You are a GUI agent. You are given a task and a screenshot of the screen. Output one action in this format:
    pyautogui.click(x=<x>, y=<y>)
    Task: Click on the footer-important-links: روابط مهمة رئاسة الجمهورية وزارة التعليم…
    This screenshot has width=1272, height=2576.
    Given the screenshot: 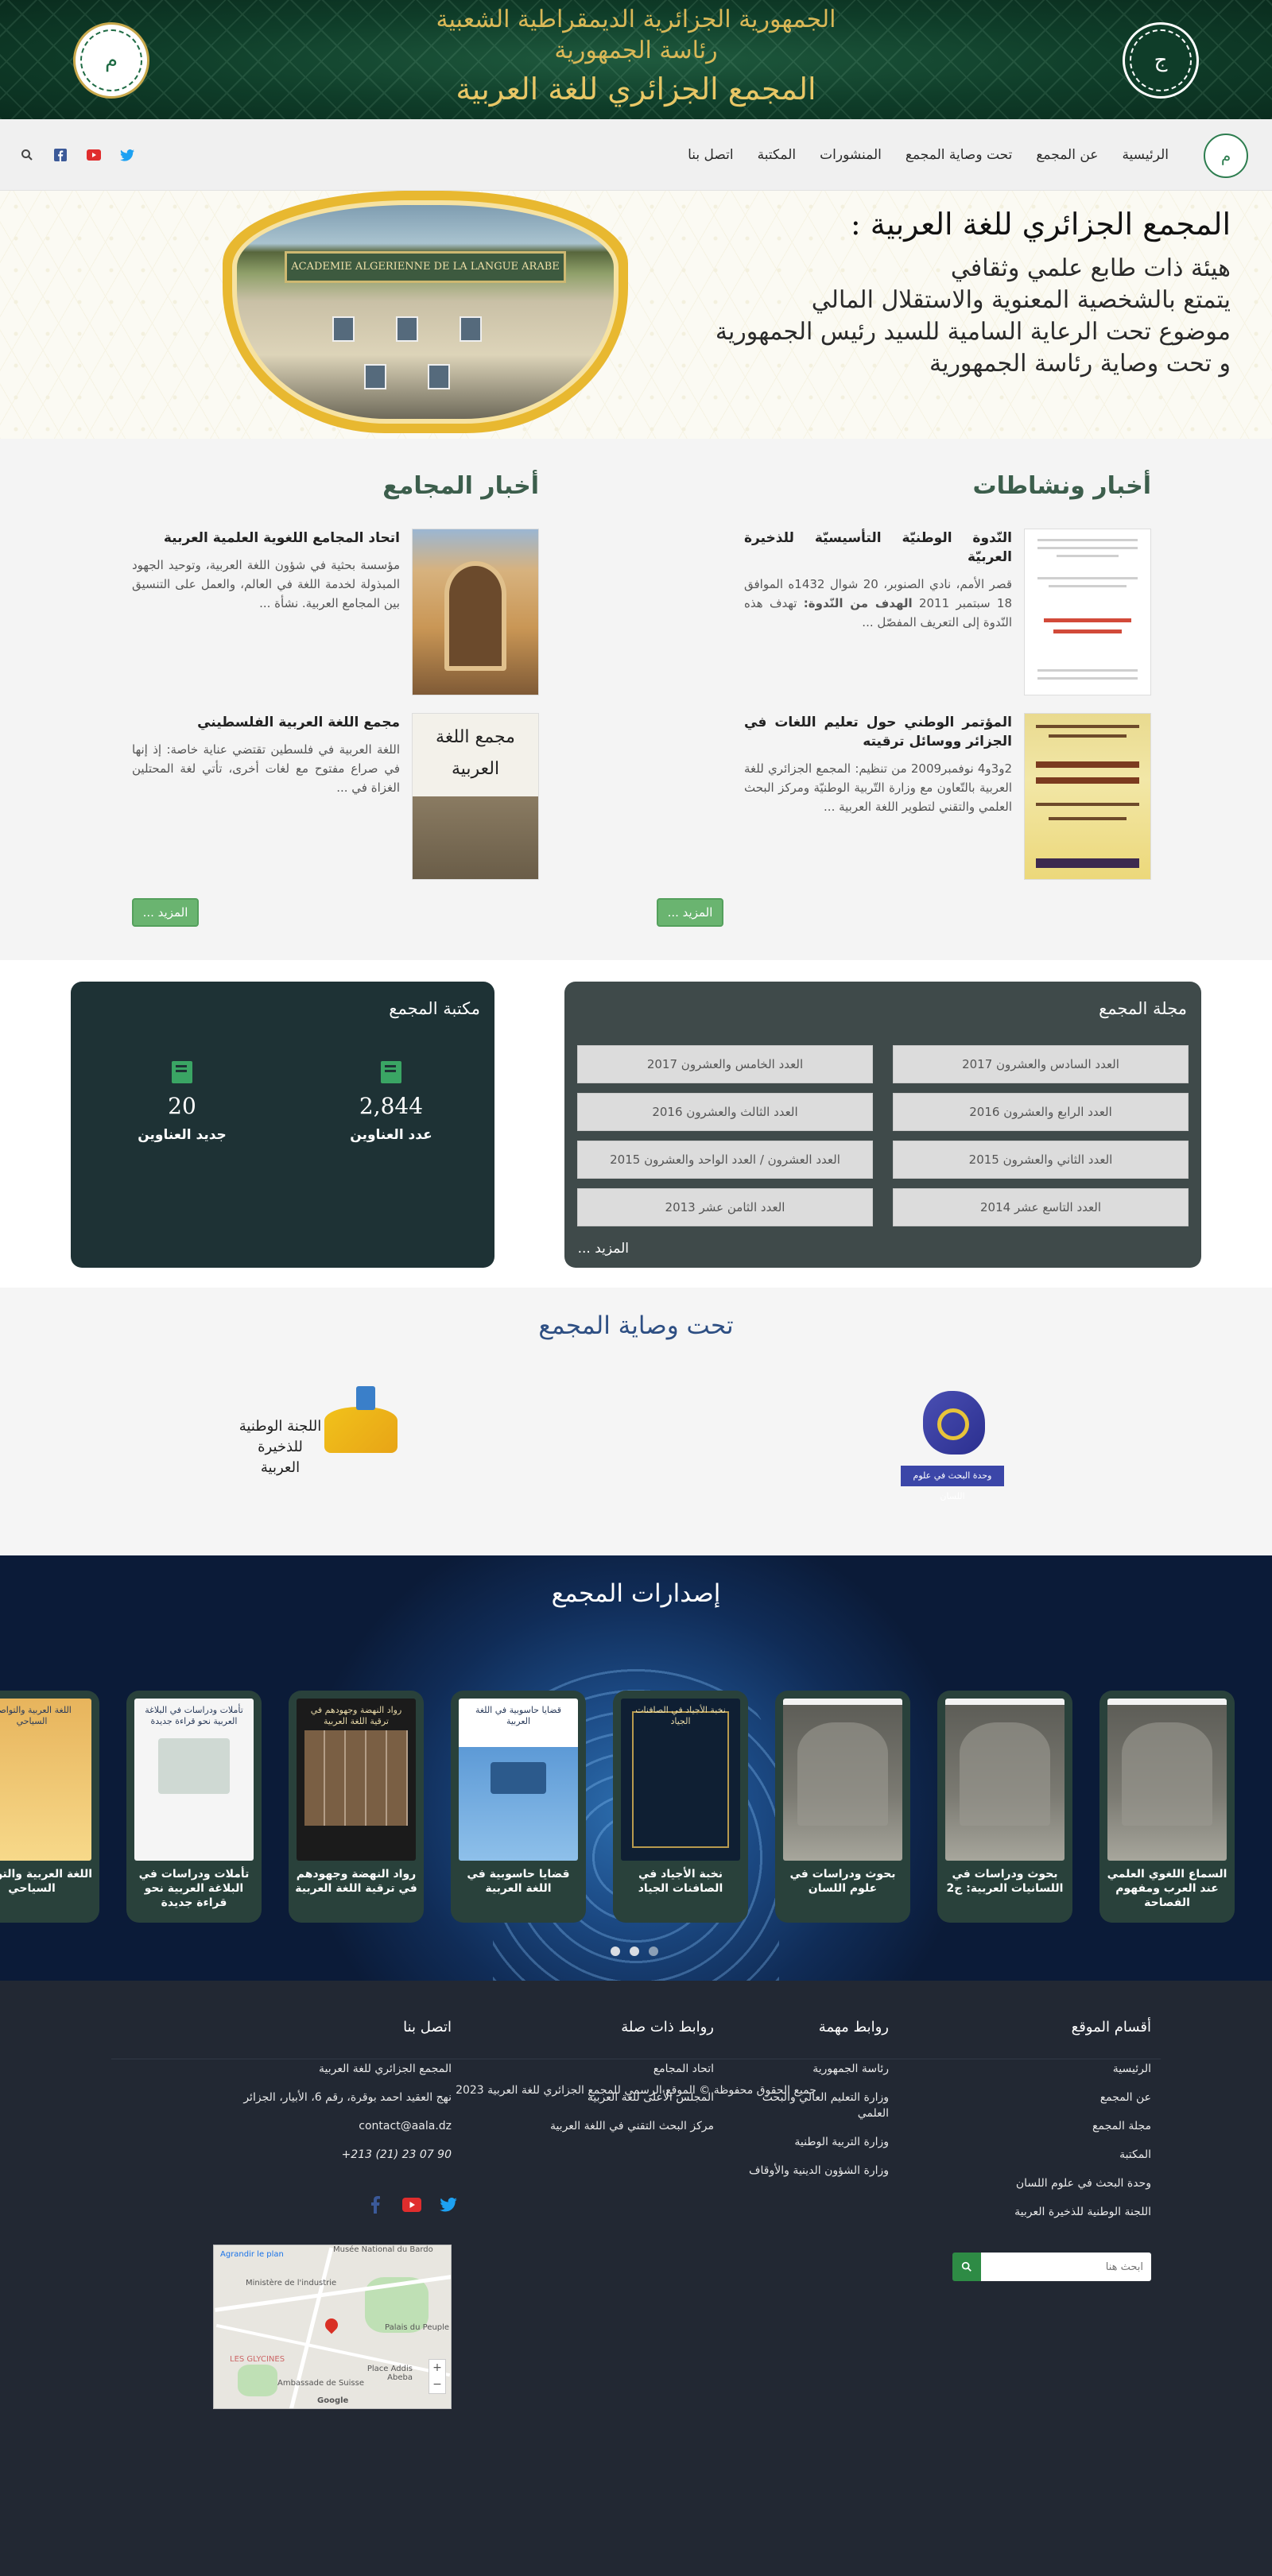 What is the action you would take?
    pyautogui.click(x=809, y=2105)
    